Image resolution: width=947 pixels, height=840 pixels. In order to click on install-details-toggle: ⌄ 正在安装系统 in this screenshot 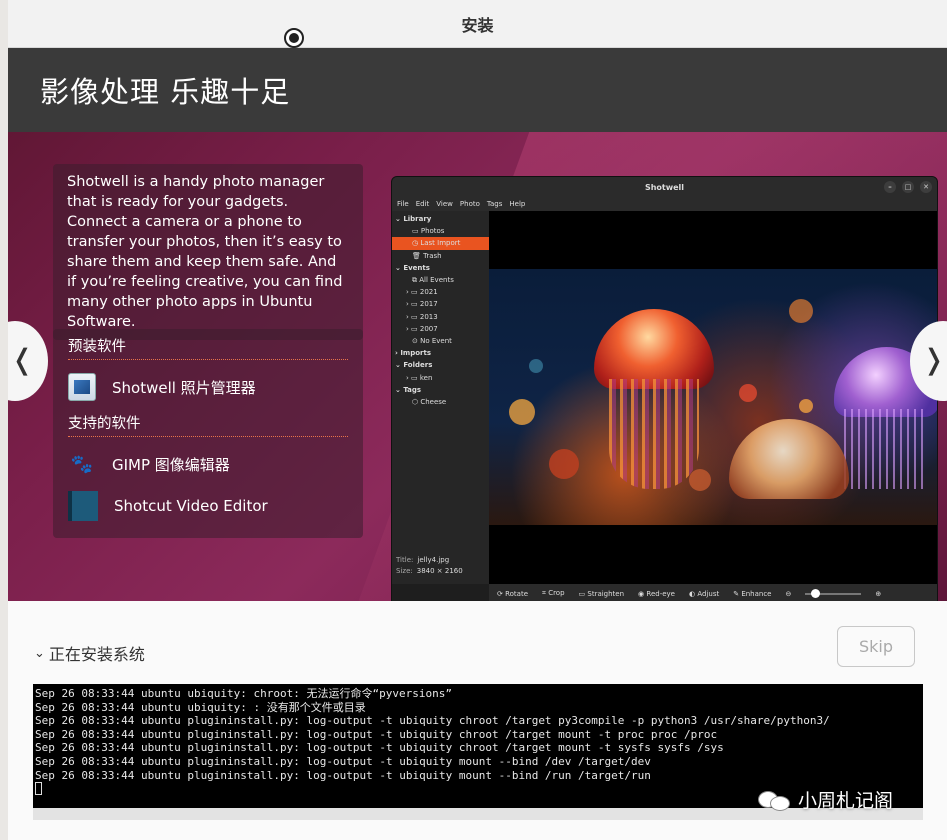, I will do `click(89, 653)`.